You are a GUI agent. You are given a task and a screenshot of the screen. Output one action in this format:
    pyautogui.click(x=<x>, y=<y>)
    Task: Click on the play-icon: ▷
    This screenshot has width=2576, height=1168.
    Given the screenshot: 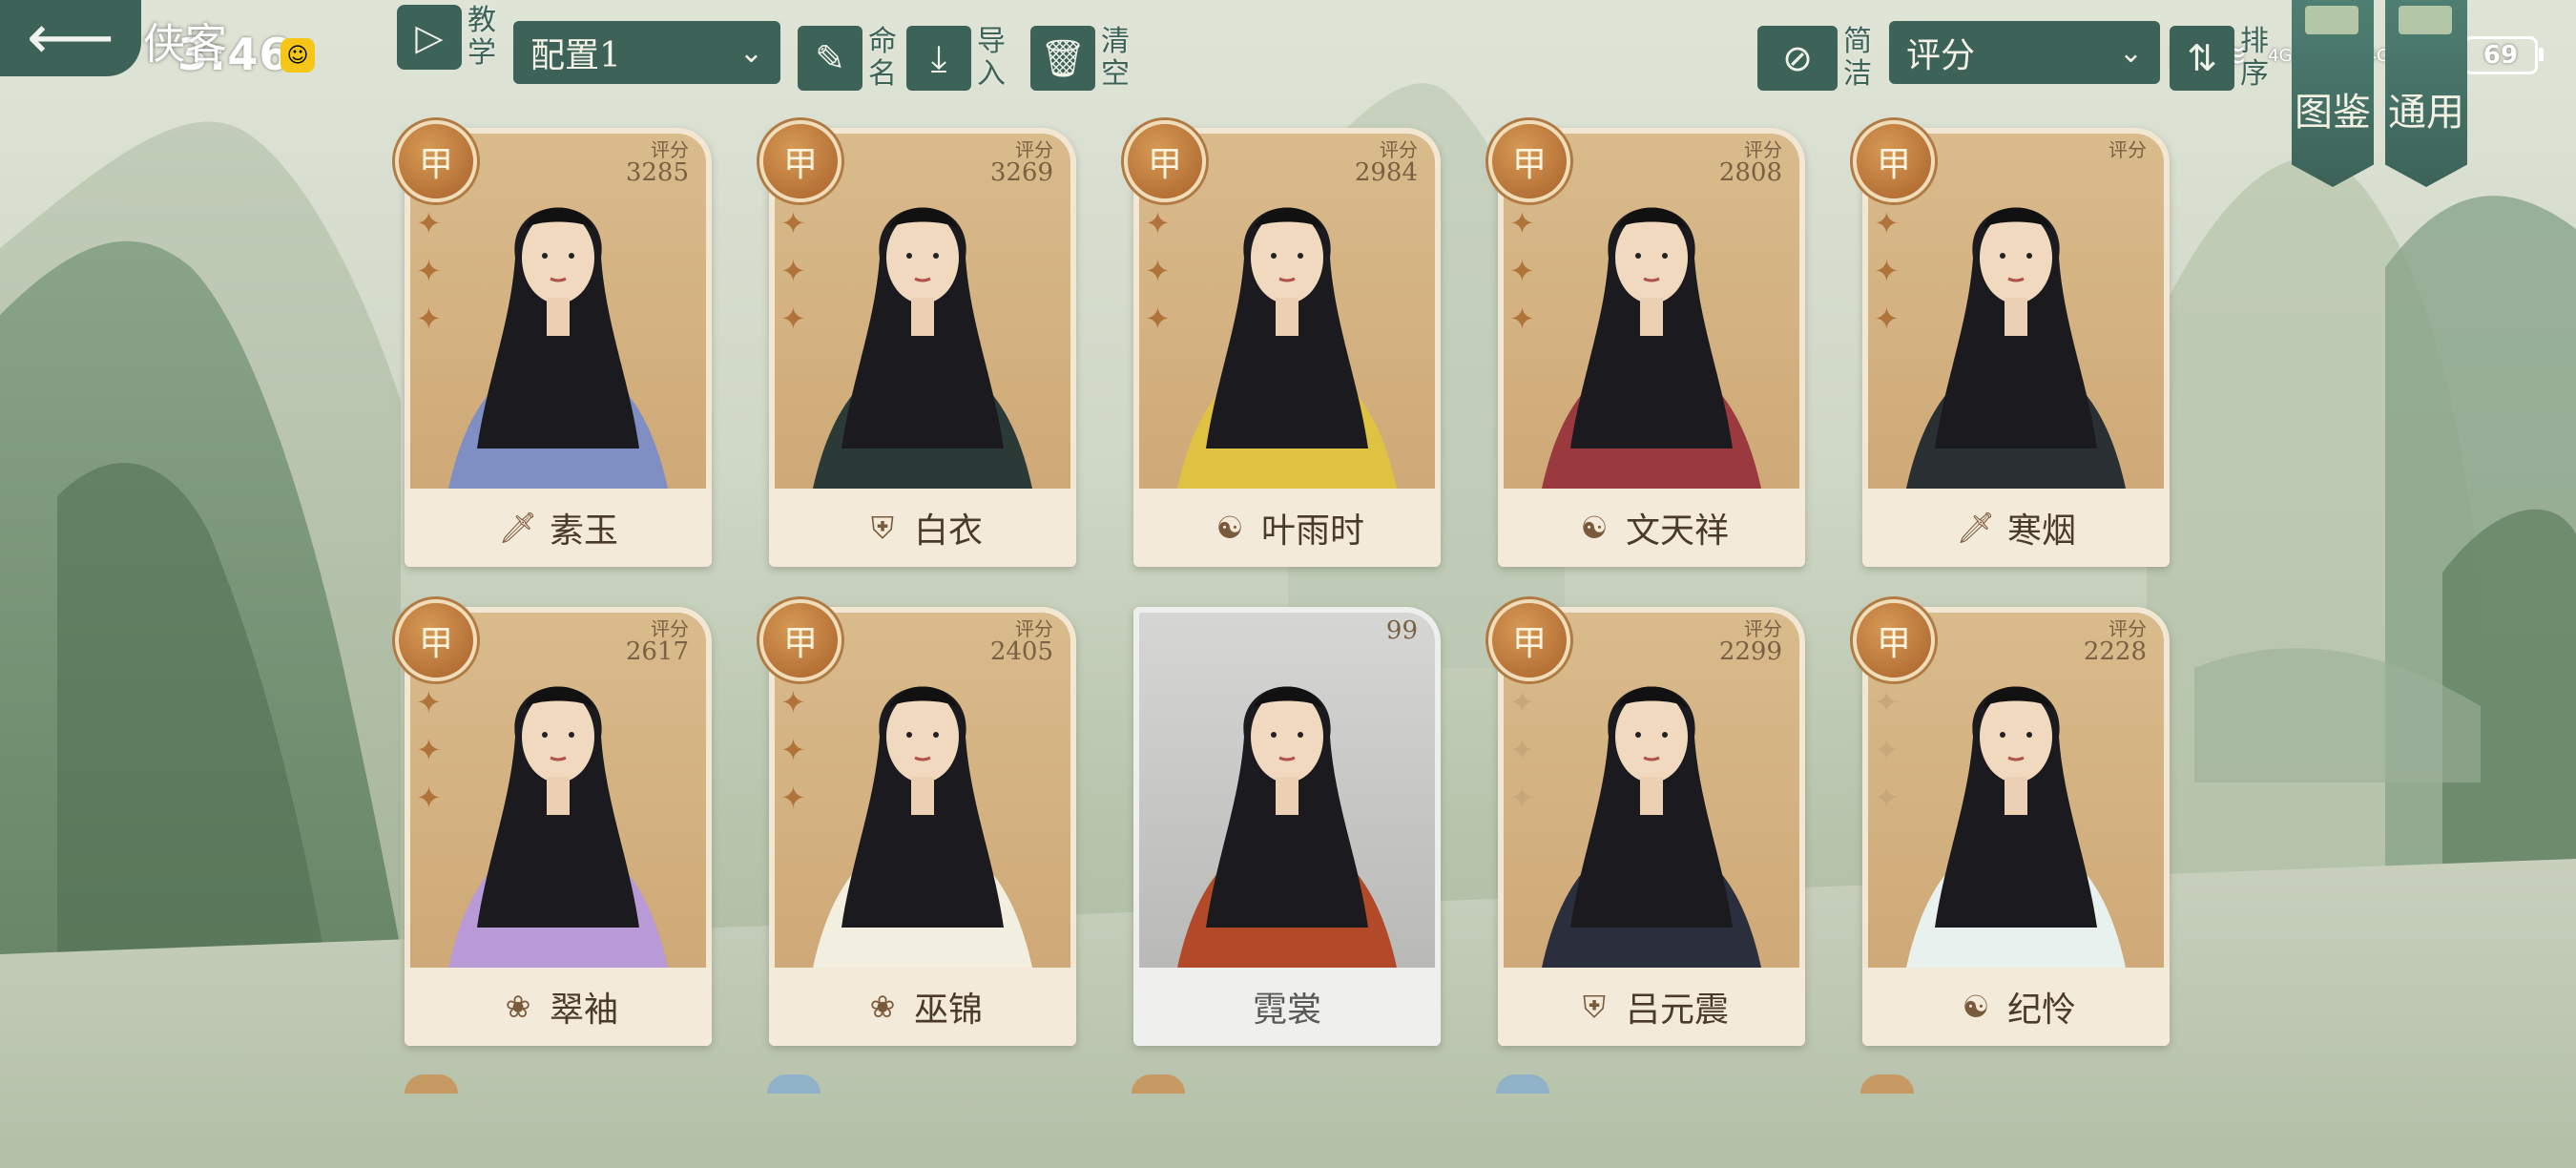 What is the action you would take?
    pyautogui.click(x=429, y=37)
    